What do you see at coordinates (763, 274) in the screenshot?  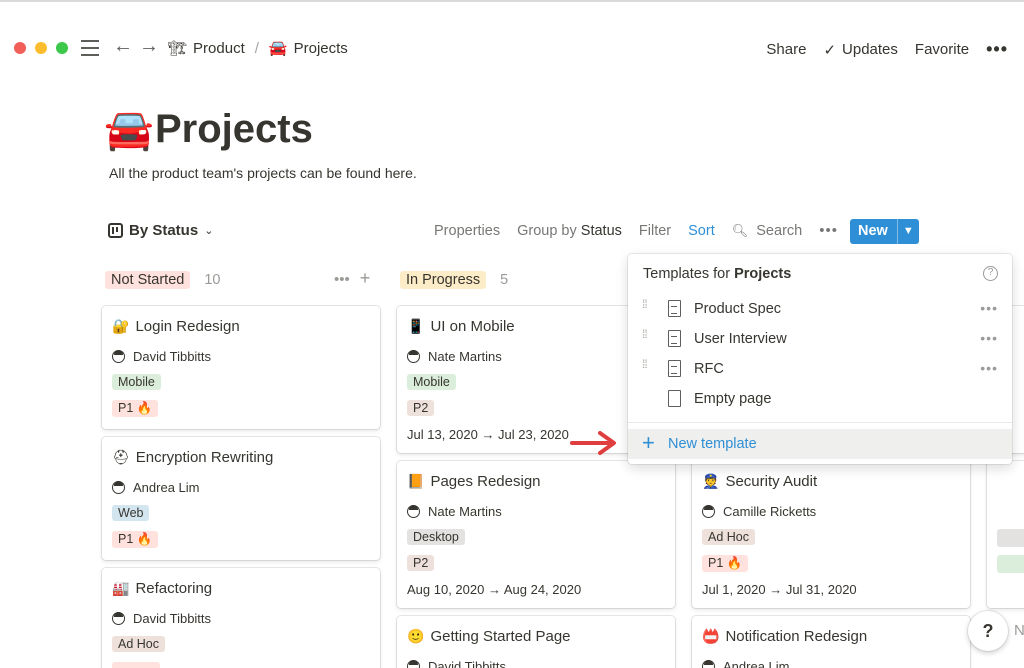 I see `heading-database: Projects` at bounding box center [763, 274].